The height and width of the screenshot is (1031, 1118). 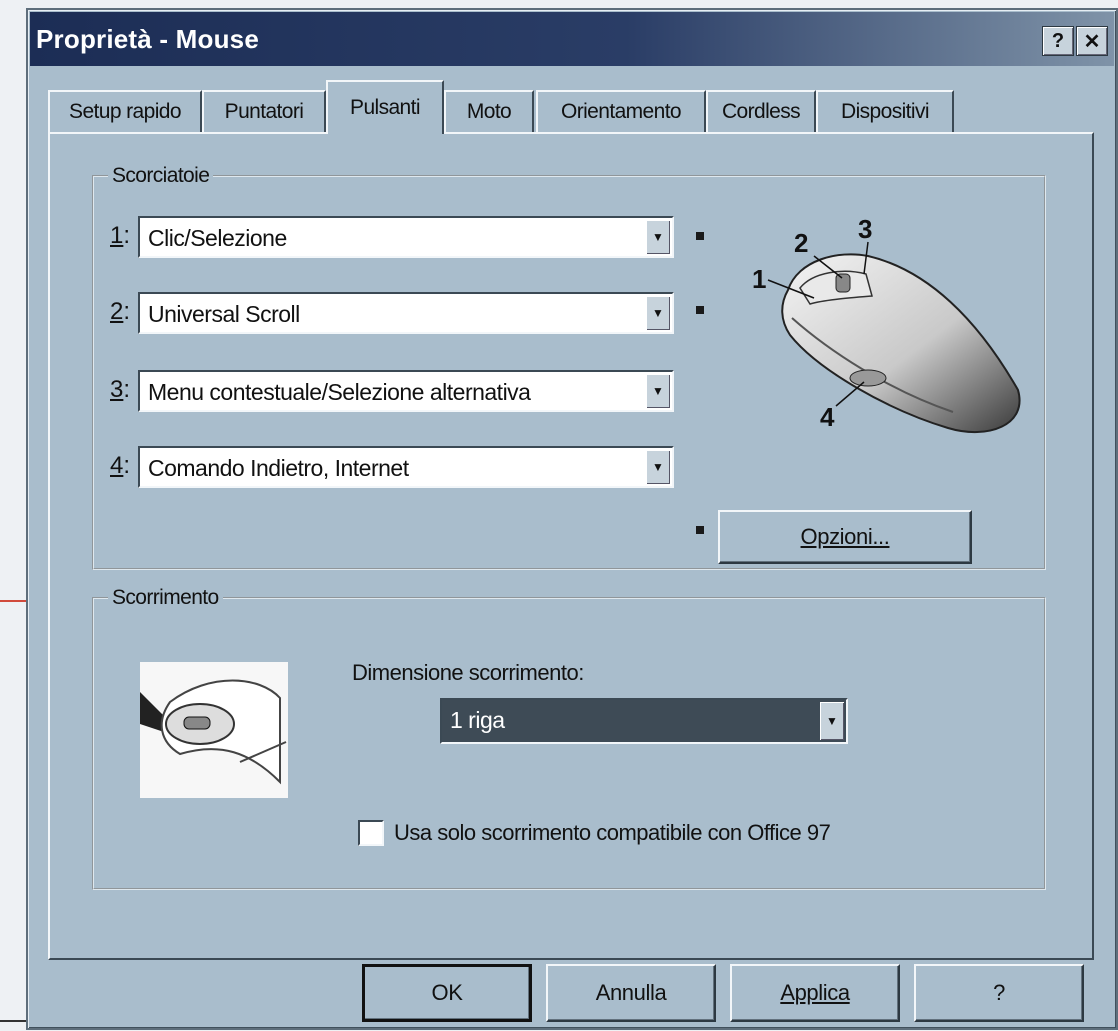 I want to click on ok-button: OK, so click(x=447, y=993).